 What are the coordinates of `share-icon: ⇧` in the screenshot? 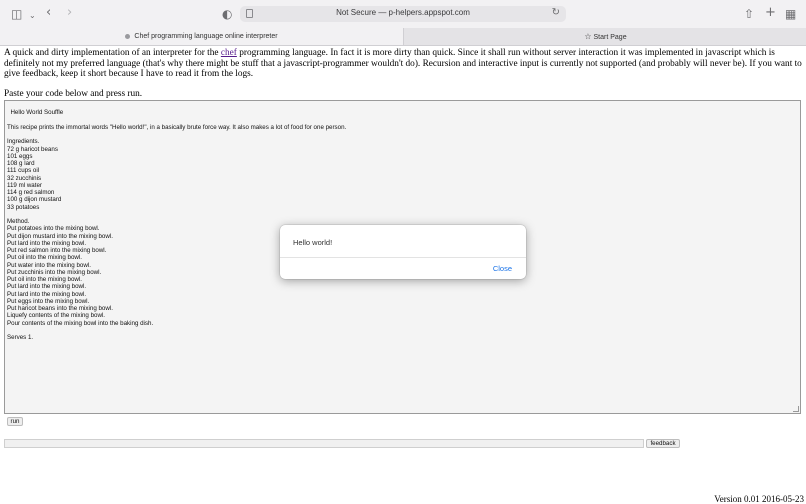 It's located at (749, 14).